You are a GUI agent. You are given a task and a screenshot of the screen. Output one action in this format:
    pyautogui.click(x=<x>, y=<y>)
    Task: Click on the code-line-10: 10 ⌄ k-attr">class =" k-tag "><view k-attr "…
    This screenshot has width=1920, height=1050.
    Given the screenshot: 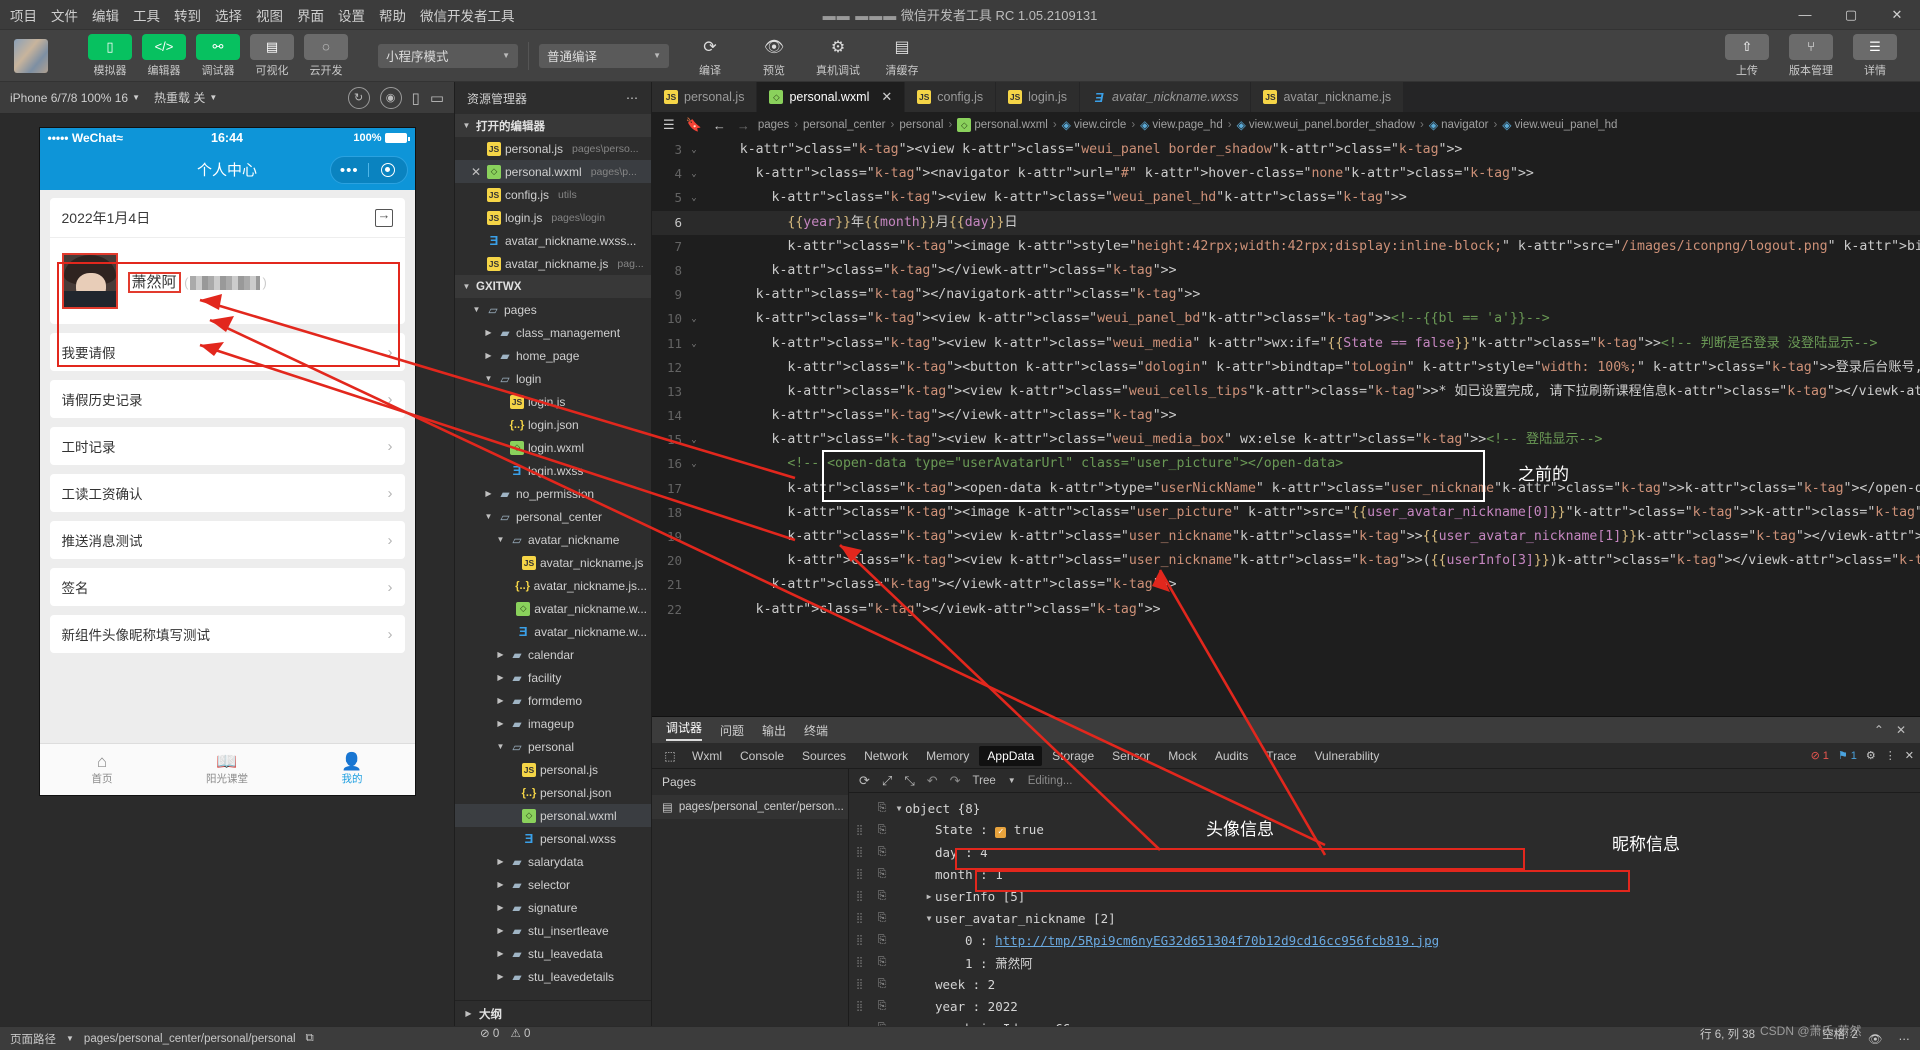 What is the action you would take?
    pyautogui.click(x=1286, y=319)
    